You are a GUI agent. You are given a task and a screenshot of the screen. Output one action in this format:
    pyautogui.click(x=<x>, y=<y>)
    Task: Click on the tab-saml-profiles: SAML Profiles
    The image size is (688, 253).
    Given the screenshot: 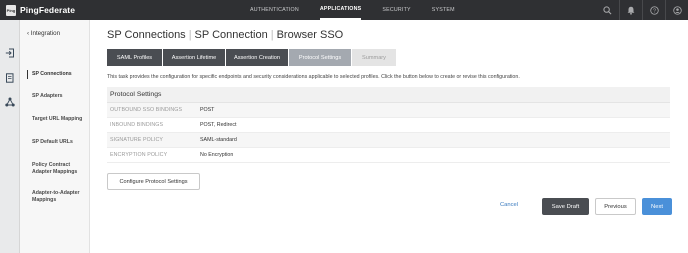 What is the action you would take?
    pyautogui.click(x=134, y=57)
    